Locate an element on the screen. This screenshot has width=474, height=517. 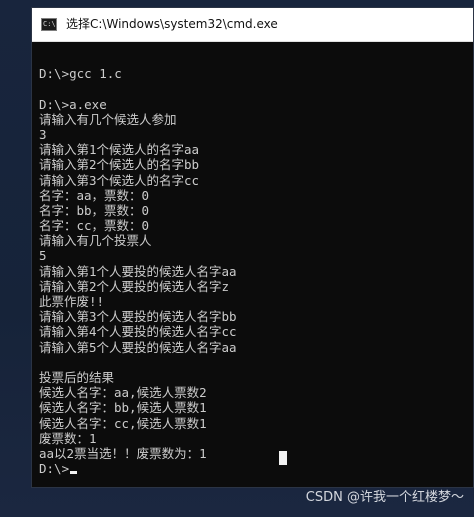
window-titlebar: C:\ 选择C:\Windows\system32\cmd.exe is located at coordinates (252, 25).